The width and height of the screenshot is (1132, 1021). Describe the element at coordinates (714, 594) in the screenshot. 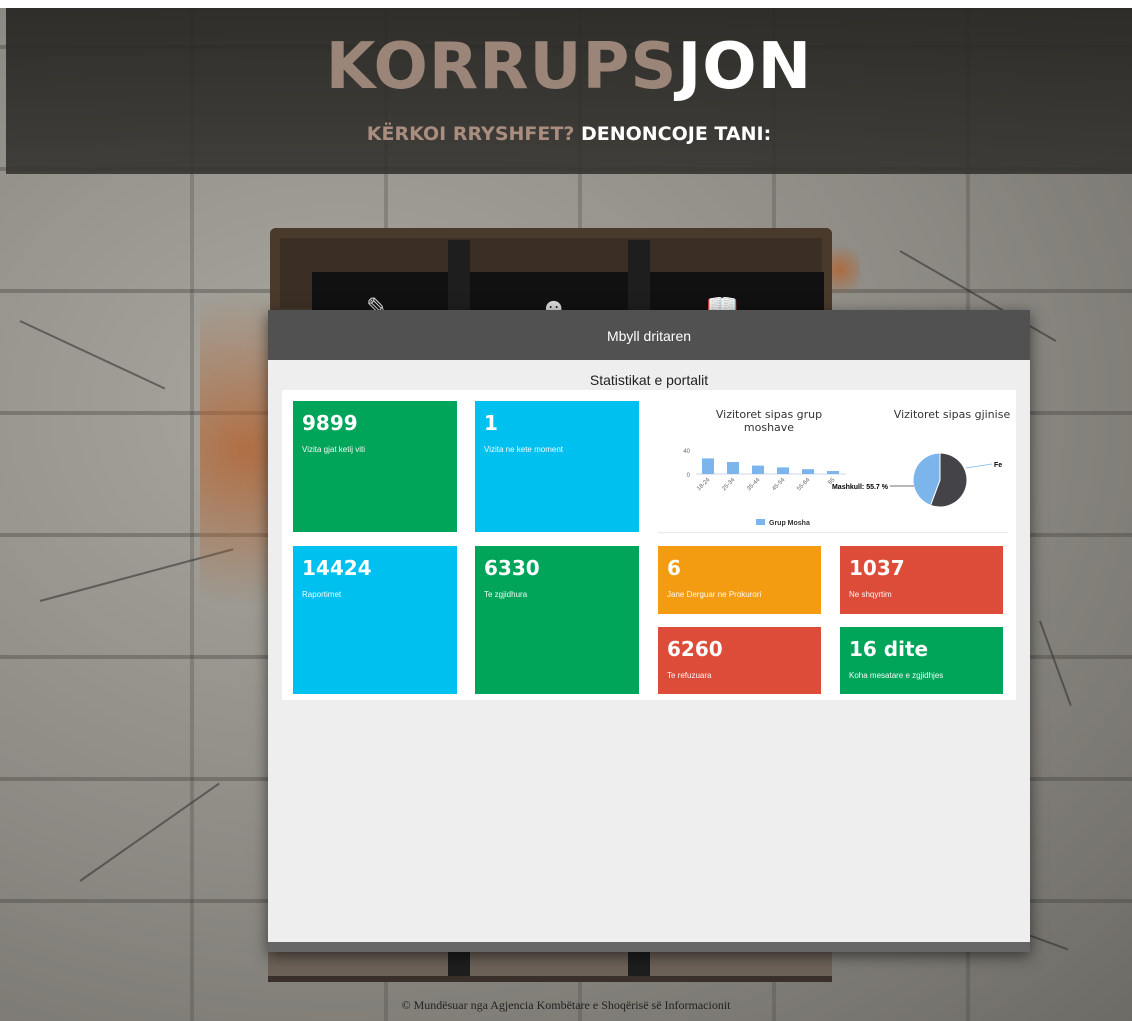

I see `stat-label: Jane Derguar ne Prokurori` at that location.